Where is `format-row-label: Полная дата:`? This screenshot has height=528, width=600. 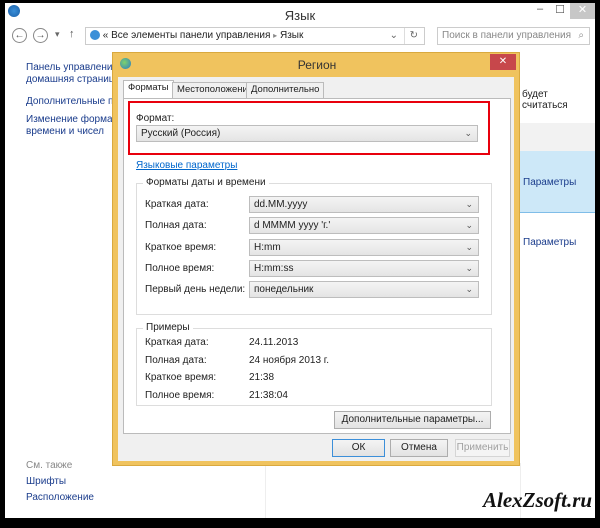
format-row-label: Полная дата: is located at coordinates (176, 226).